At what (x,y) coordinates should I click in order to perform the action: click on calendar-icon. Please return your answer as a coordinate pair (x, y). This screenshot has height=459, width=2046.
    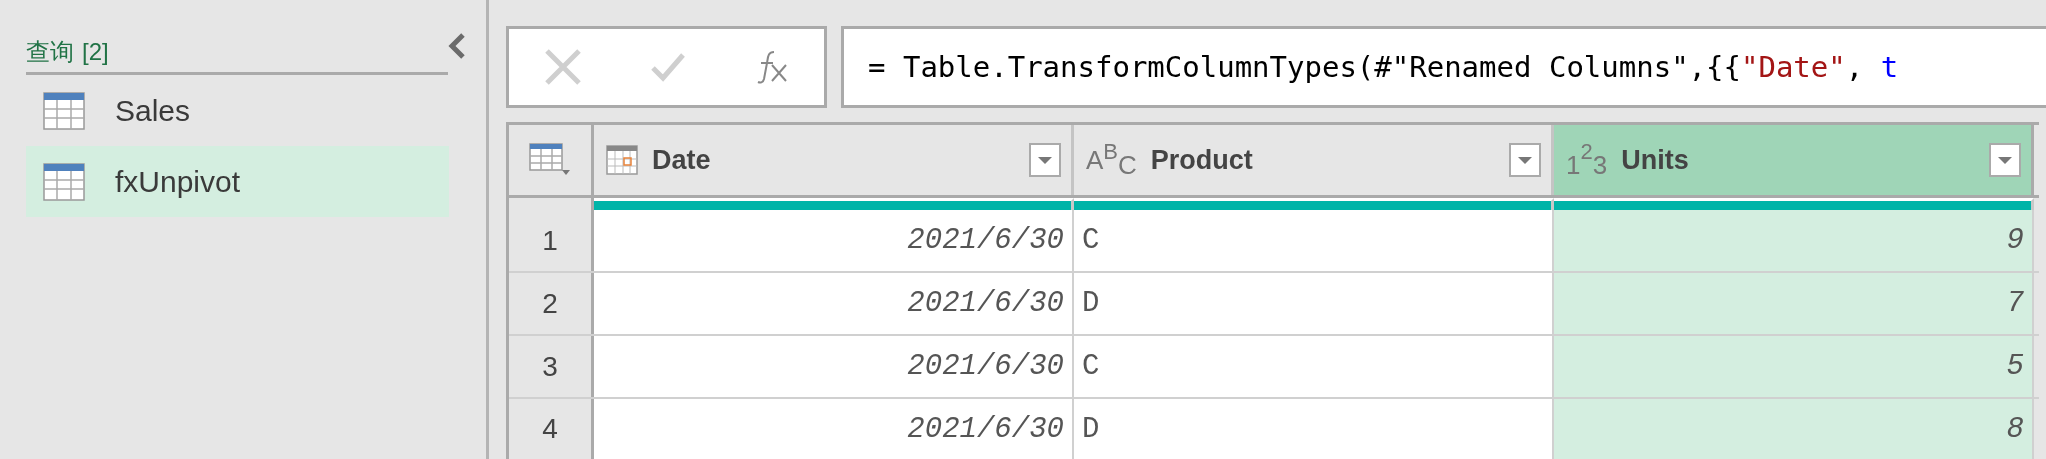
    Looking at the image, I should click on (622, 160).